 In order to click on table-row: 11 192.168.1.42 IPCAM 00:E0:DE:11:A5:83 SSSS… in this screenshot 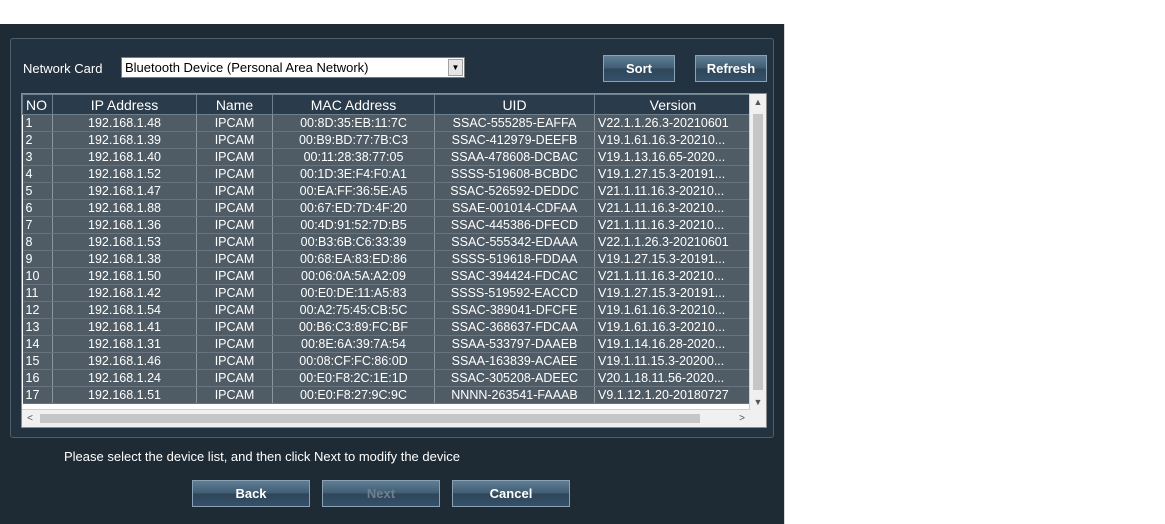, I will do `click(387, 293)`.